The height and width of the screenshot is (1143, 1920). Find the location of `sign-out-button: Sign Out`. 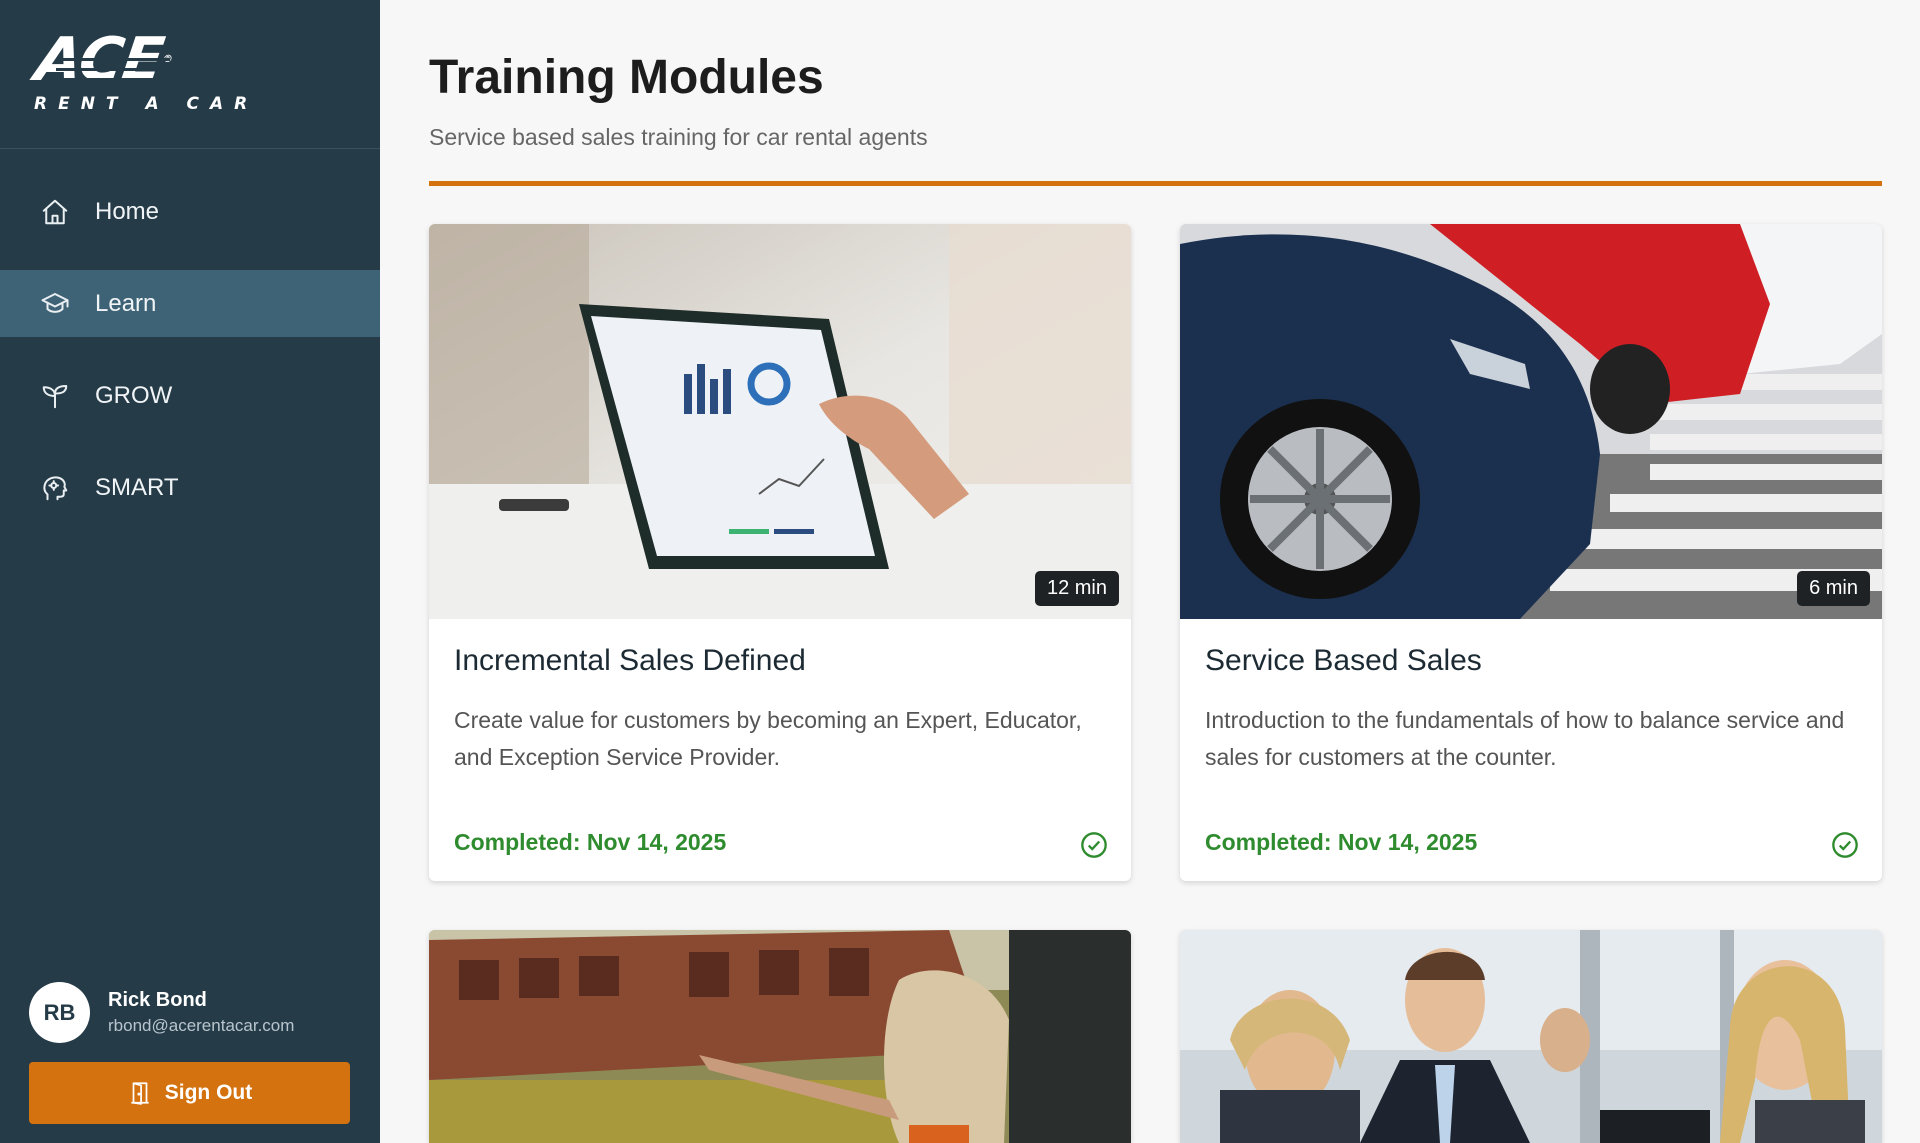

sign-out-button: Sign Out is located at coordinates (189, 1093).